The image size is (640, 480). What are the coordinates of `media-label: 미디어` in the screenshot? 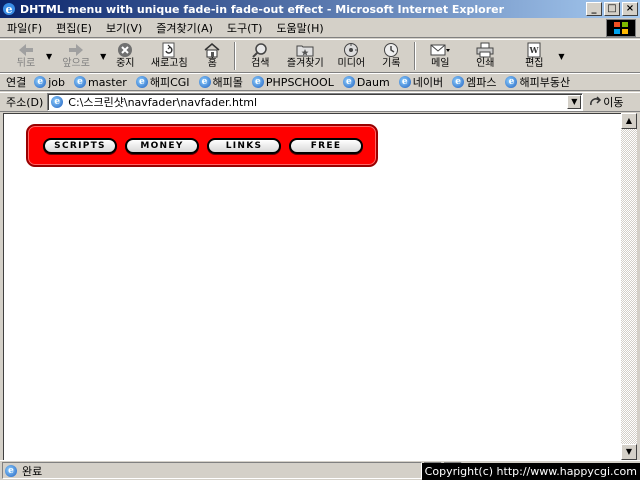 It's located at (351, 63).